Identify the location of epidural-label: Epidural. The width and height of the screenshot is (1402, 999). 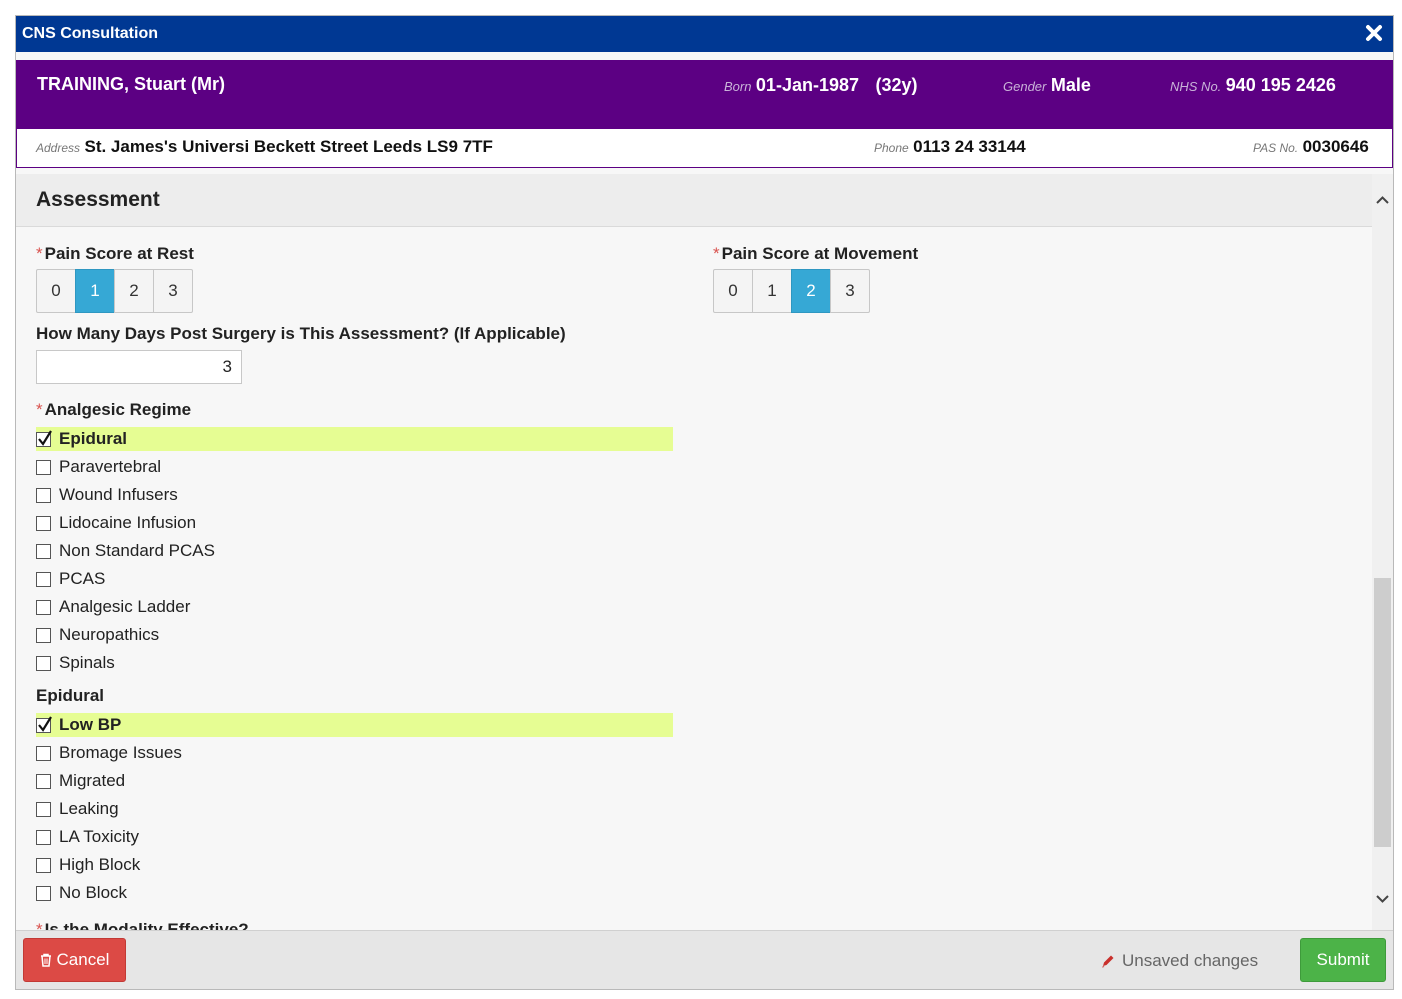
(70, 695).